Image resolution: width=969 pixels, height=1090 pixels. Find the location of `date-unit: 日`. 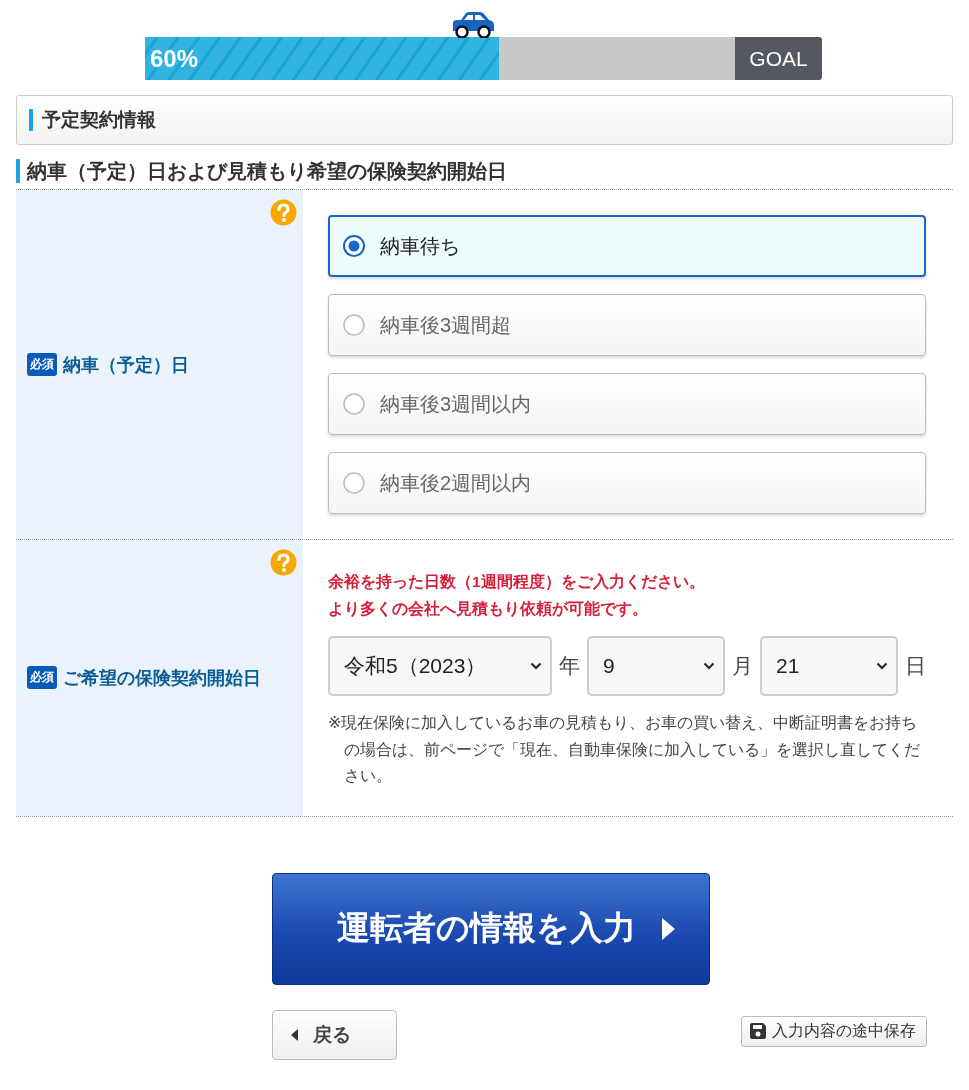

date-unit: 日 is located at coordinates (915, 666).